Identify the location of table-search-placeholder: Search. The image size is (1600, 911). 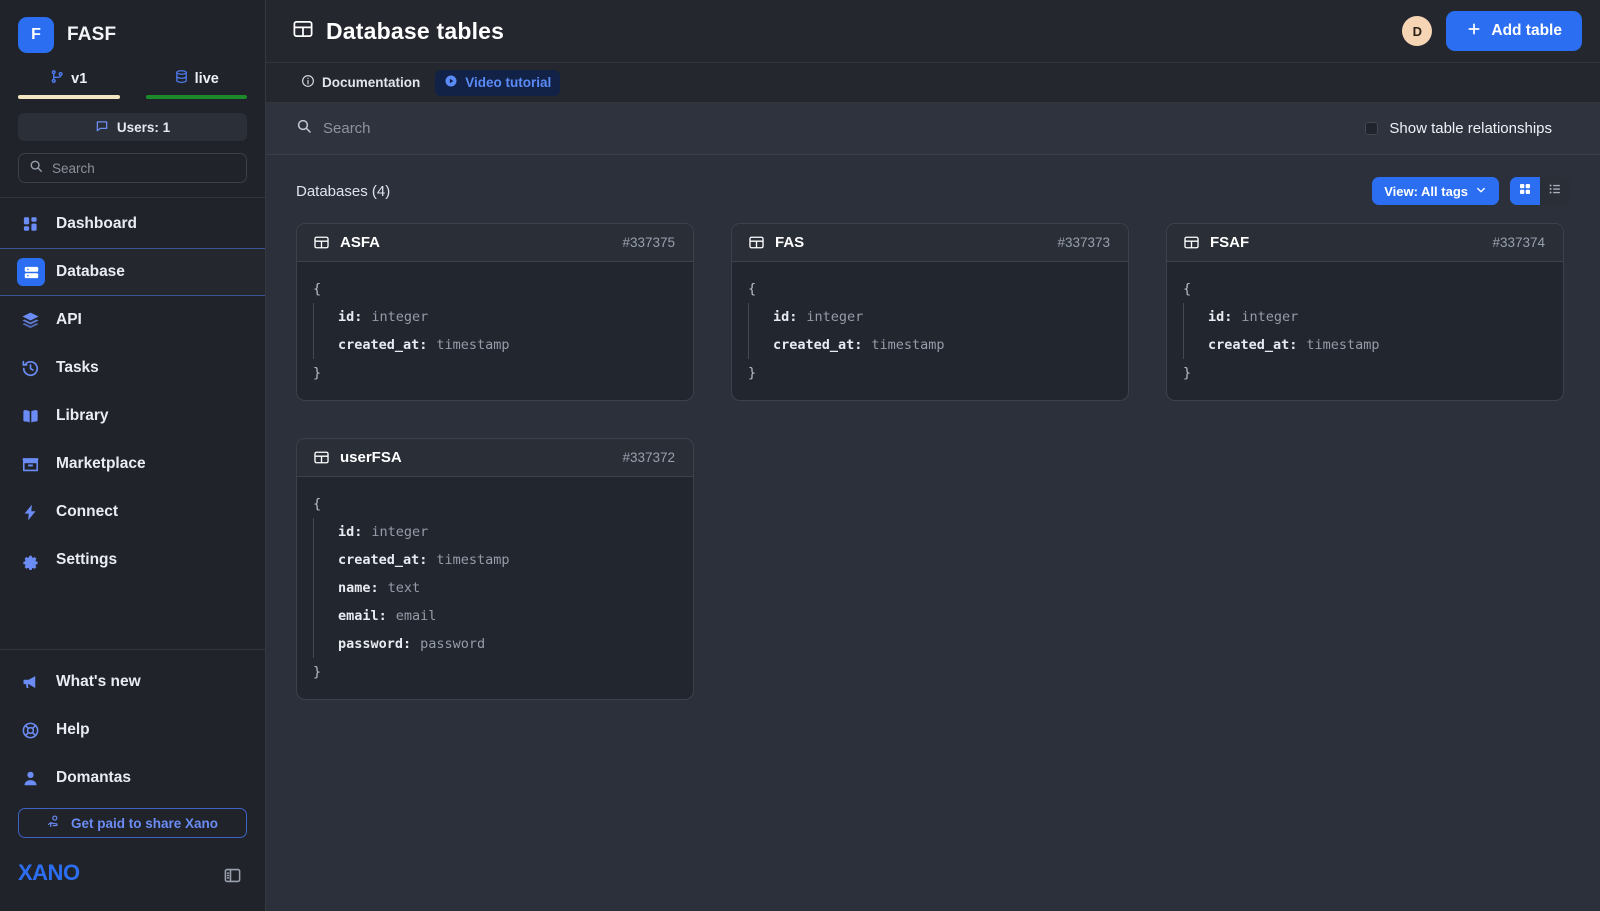
(347, 128).